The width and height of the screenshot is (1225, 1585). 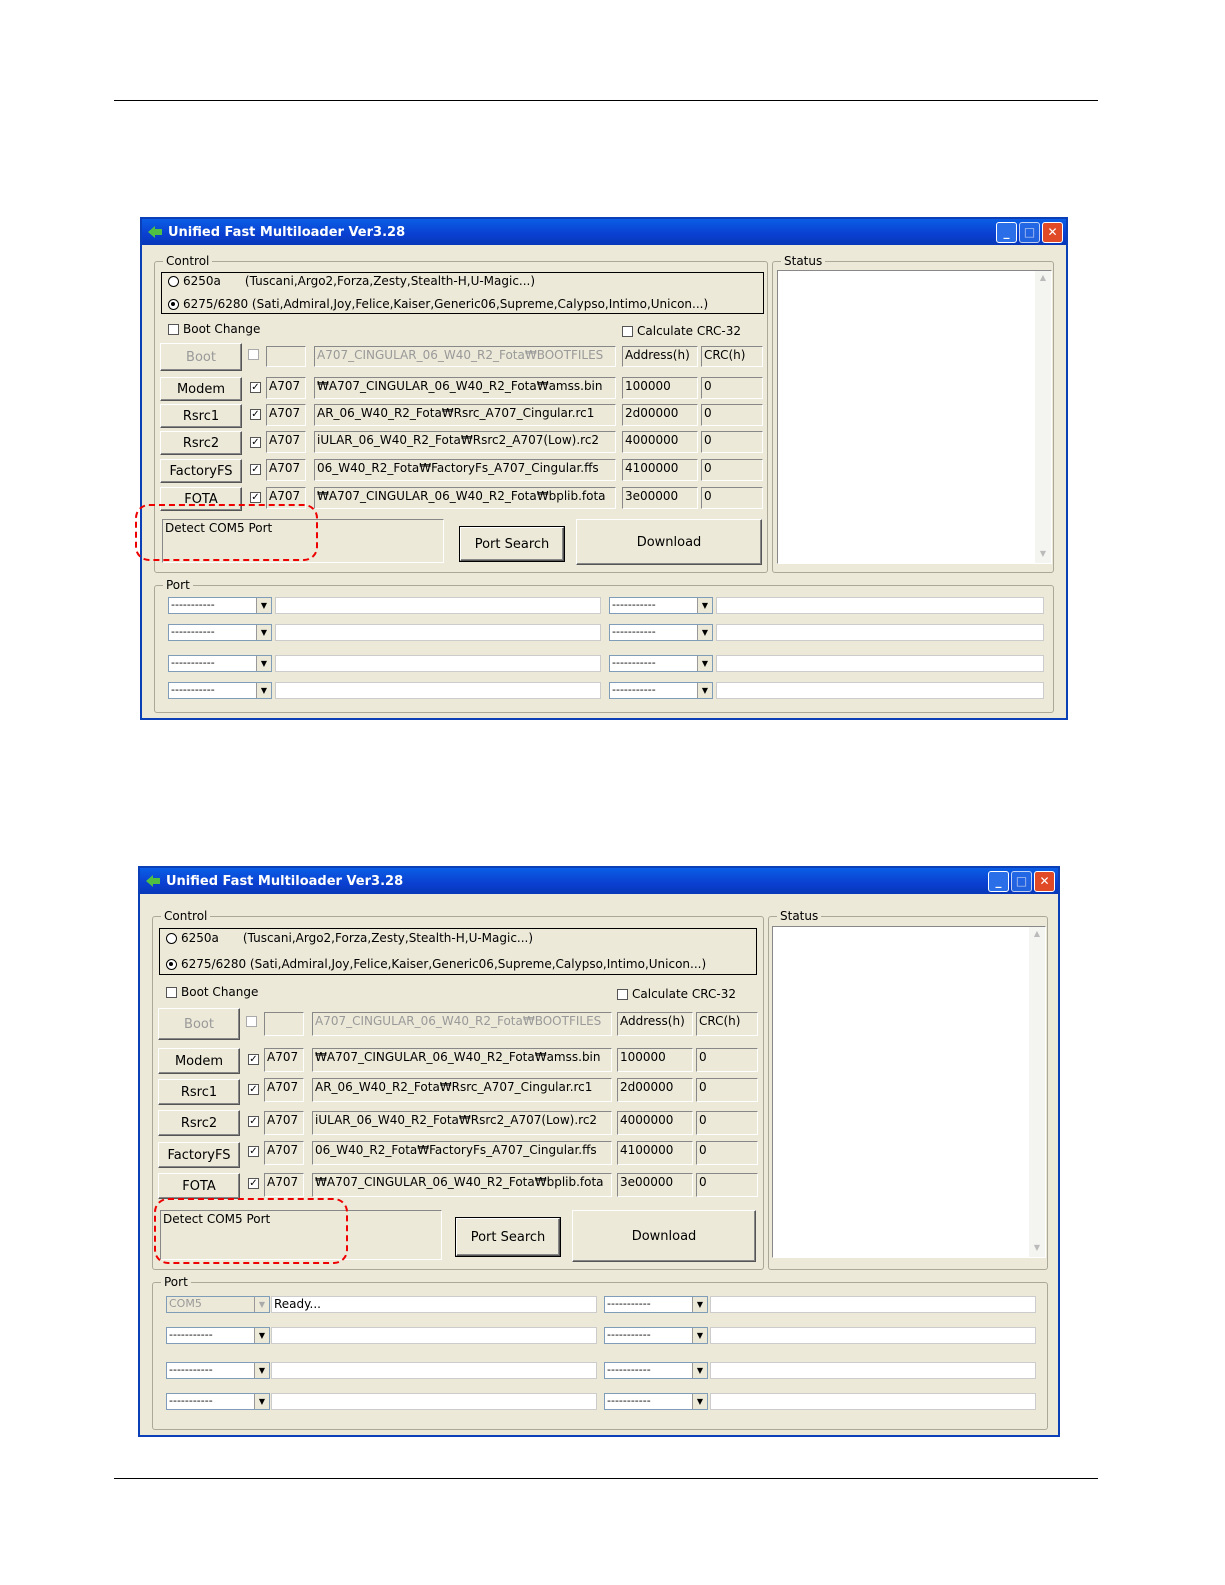 What do you see at coordinates (465, 498) in the screenshot?
I see `fota-path-field: ₩A707_CINGULAR_06_W40_R2_Fota₩bplib.fota` at bounding box center [465, 498].